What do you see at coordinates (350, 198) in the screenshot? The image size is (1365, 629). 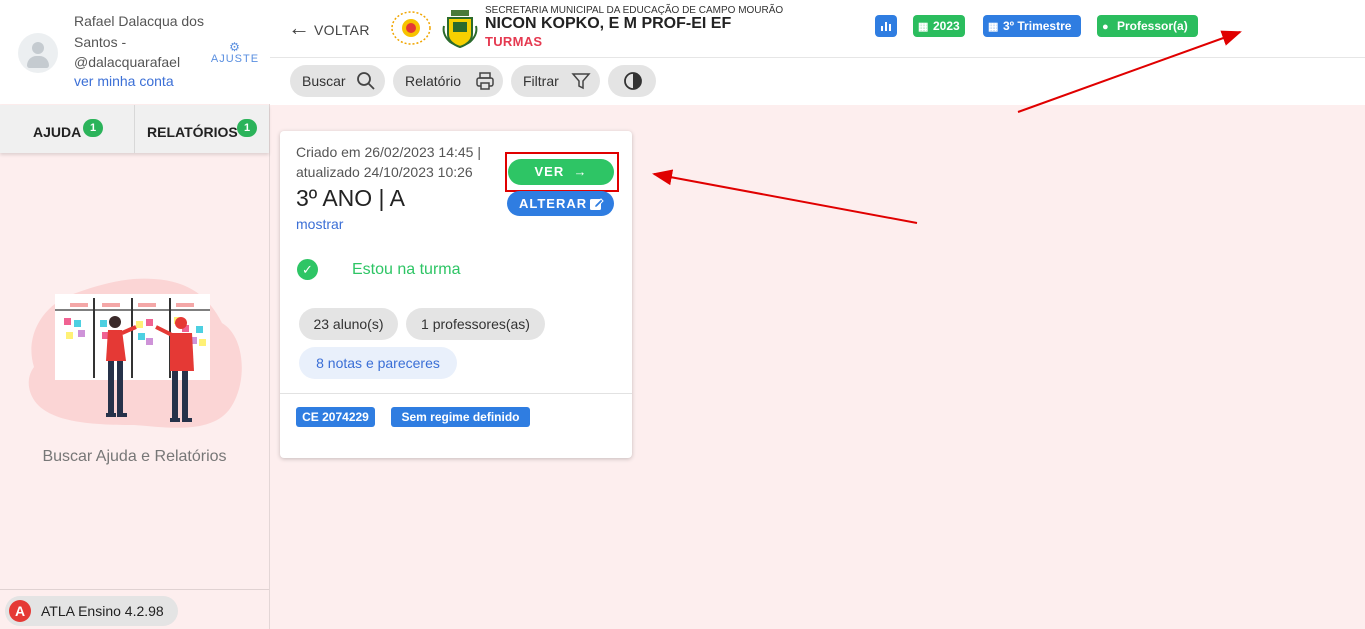 I see `class-title: 3º ANO | A` at bounding box center [350, 198].